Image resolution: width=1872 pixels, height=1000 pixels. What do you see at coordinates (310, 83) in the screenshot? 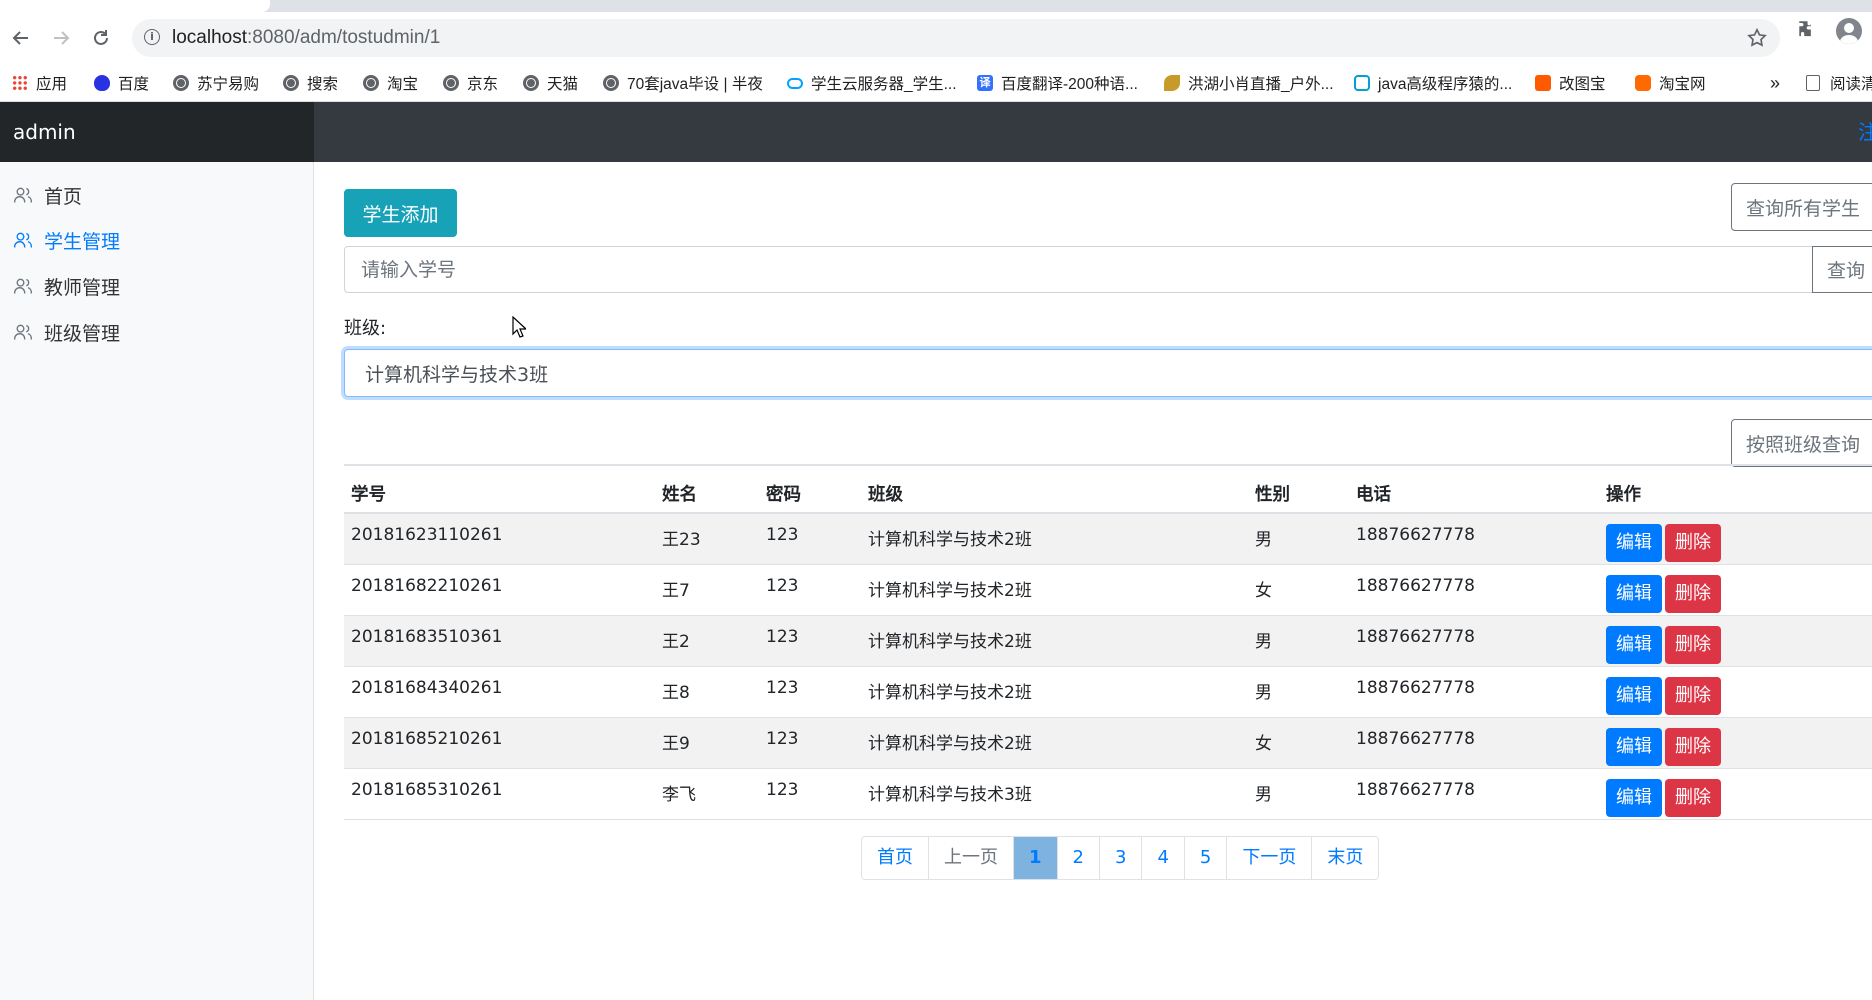
I see `bookmark-search: 搜索` at bounding box center [310, 83].